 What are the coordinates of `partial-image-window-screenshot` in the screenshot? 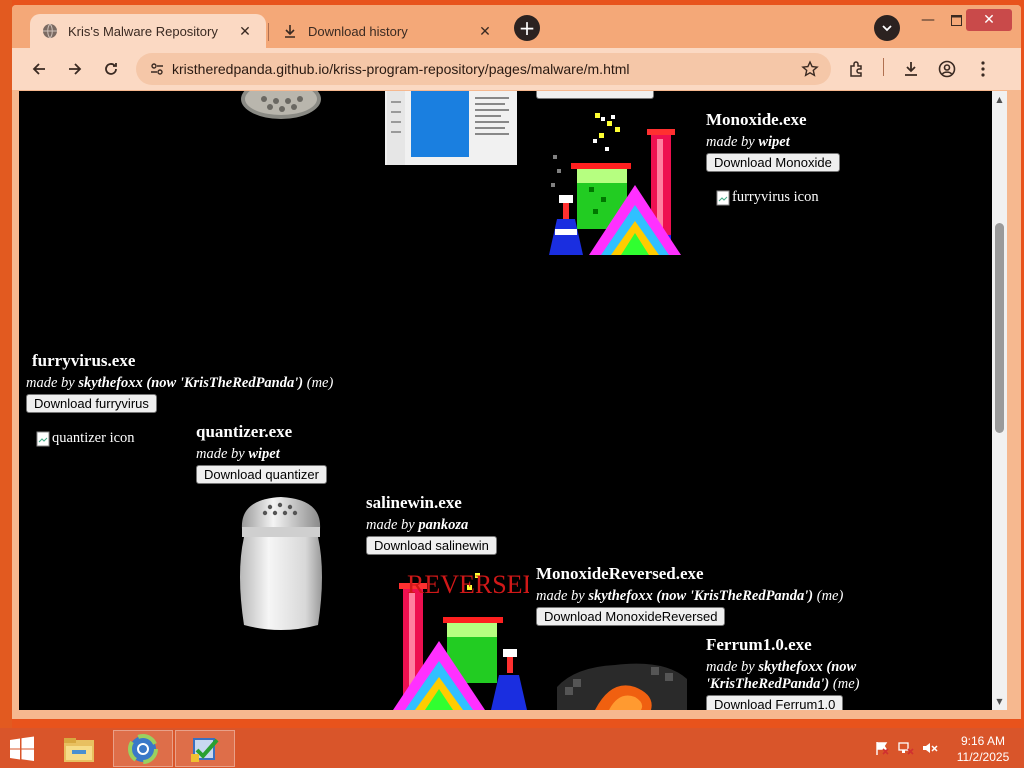 It's located at (451, 128).